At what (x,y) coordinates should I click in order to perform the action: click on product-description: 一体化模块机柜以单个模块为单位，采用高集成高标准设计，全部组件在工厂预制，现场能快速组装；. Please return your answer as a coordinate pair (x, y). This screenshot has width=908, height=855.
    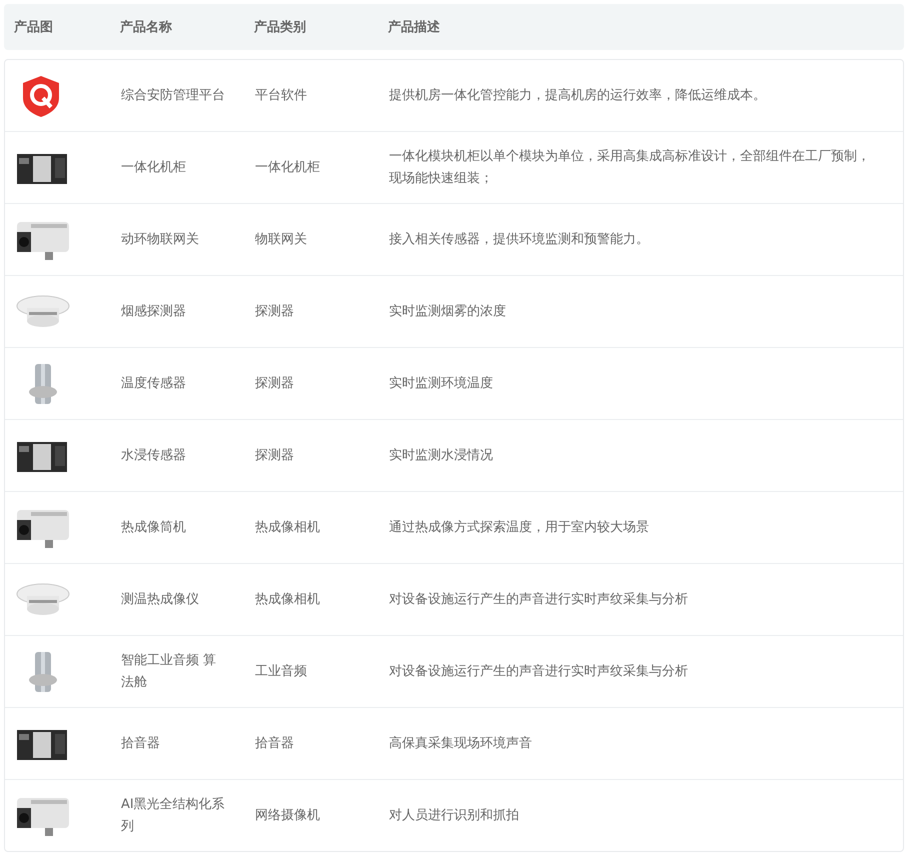
    Looking at the image, I should click on (630, 168).